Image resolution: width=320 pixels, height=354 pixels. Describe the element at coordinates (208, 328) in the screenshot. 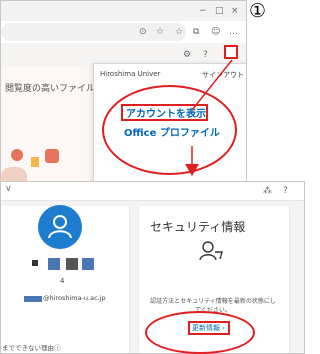

I see `update-info-link: 更新情報 ›` at that location.